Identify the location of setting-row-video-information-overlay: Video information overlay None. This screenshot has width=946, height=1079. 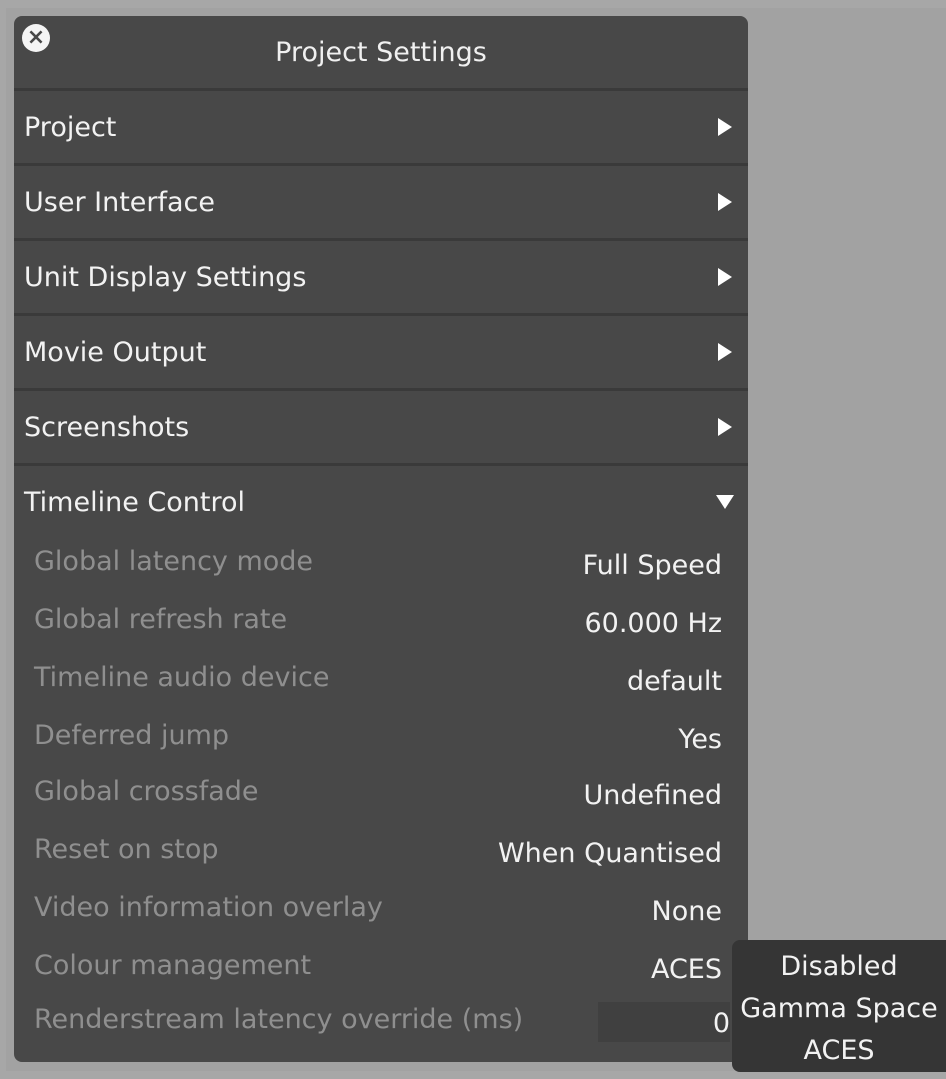
(381, 913).